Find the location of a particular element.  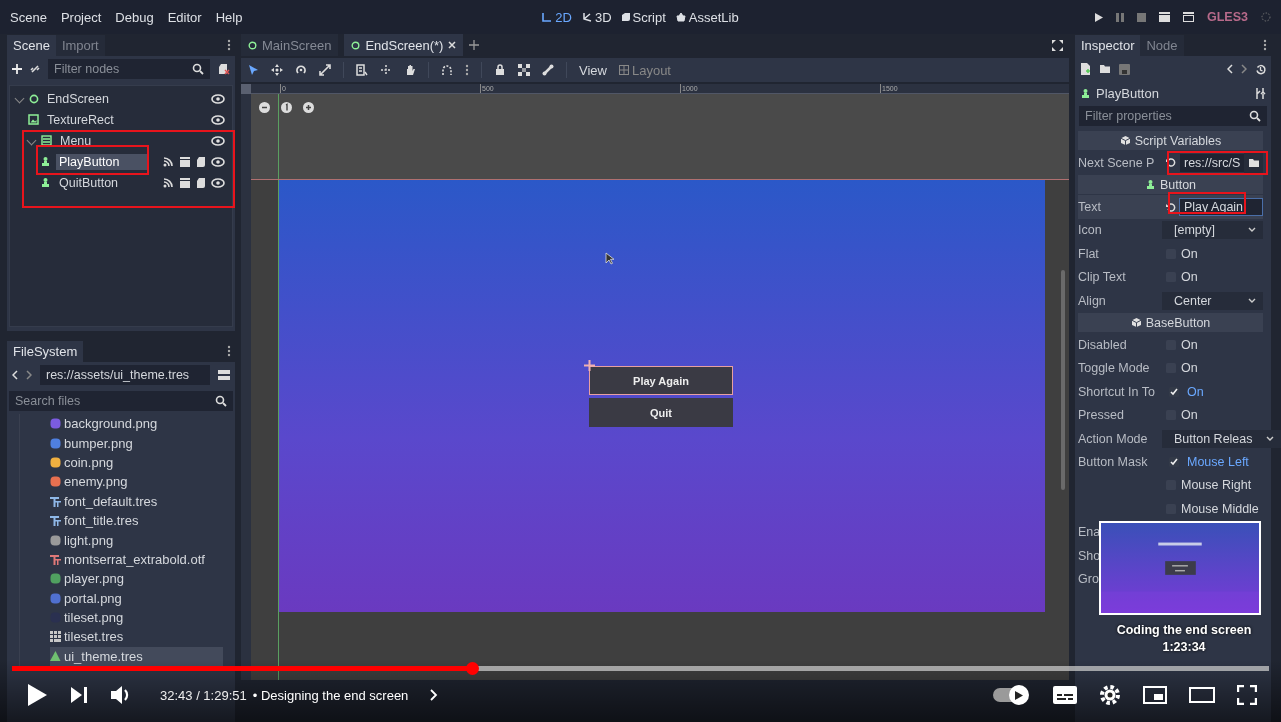

menu-item: Project is located at coordinates (81, 17).